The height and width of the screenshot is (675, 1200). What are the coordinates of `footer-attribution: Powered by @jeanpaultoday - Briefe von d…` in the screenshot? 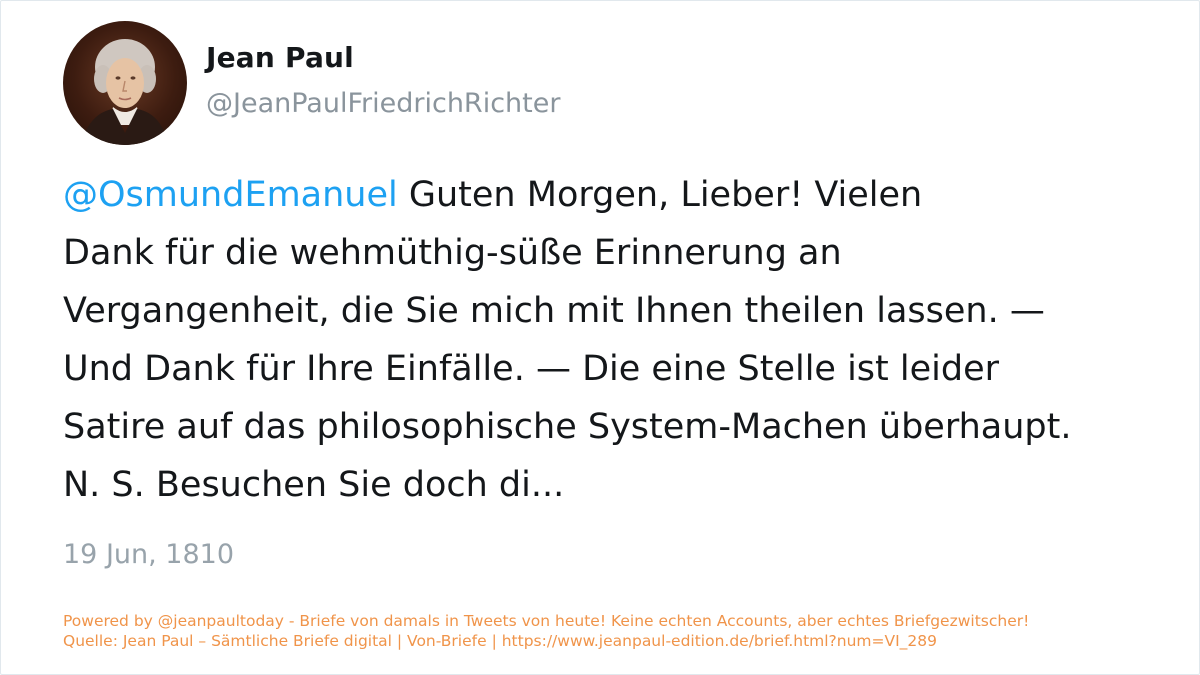 It's located at (546, 631).